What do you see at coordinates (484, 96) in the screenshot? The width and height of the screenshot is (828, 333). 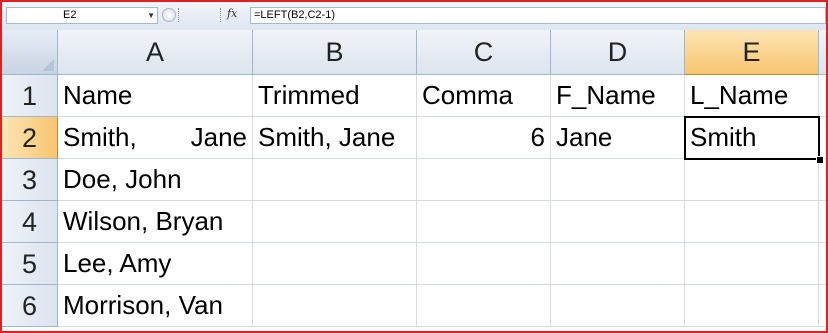 I see `cell-c1: Comma` at bounding box center [484, 96].